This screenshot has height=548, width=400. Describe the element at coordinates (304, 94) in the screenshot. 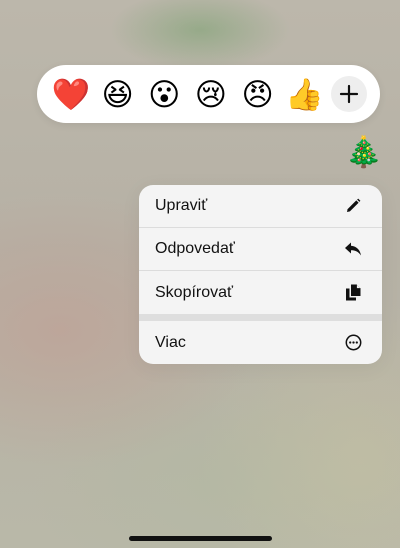

I see `reaction-thumbs-up: 👍` at that location.